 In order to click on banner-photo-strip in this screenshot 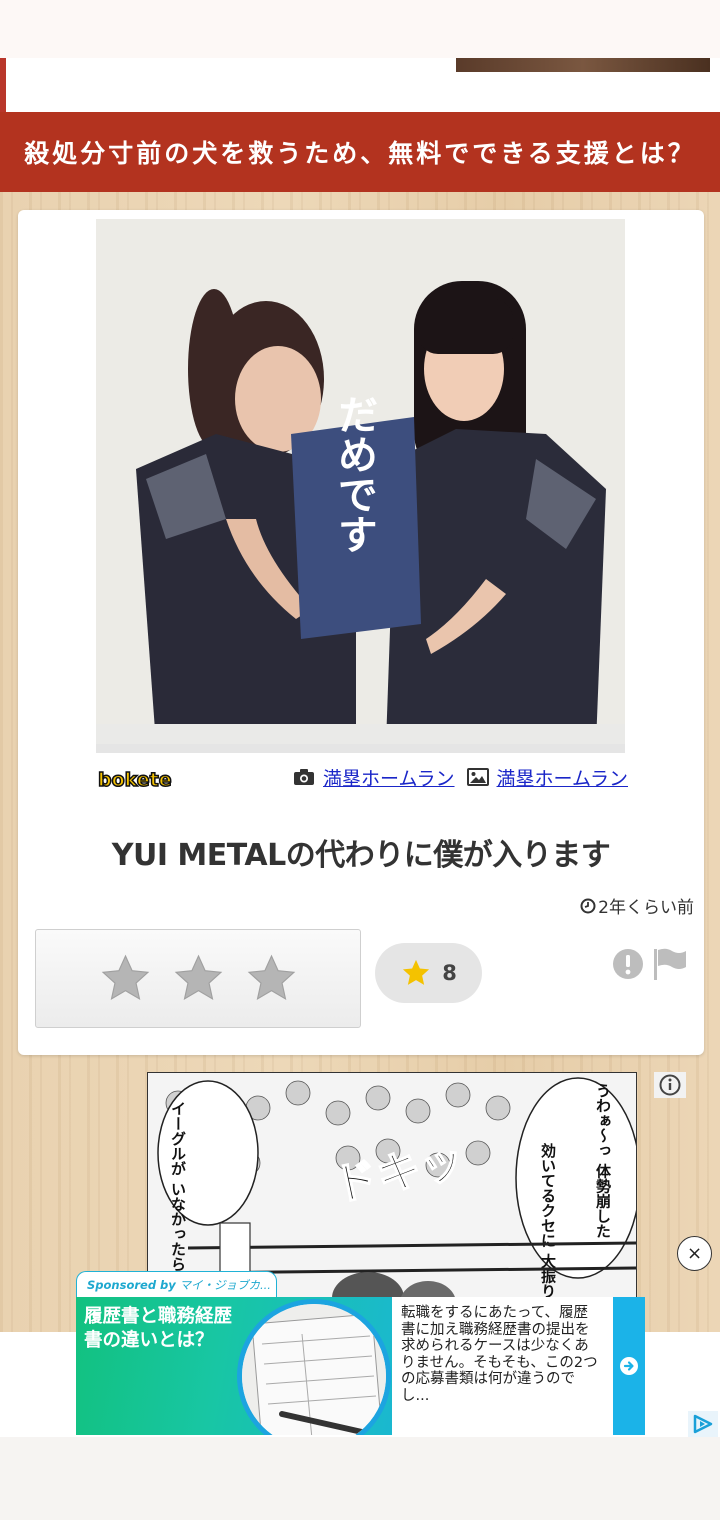, I will do `click(360, 85)`.